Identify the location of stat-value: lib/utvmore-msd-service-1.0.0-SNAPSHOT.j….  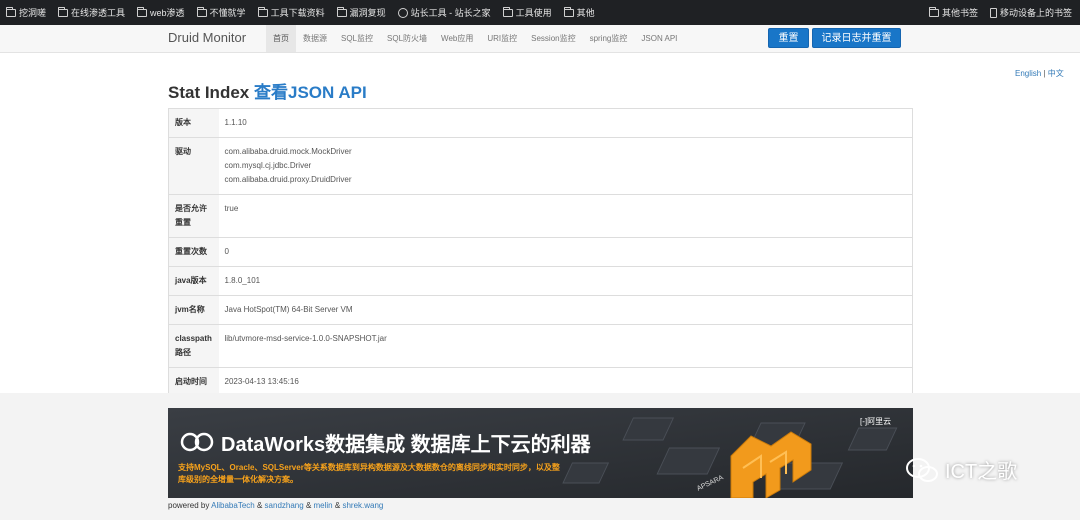
(565, 346).